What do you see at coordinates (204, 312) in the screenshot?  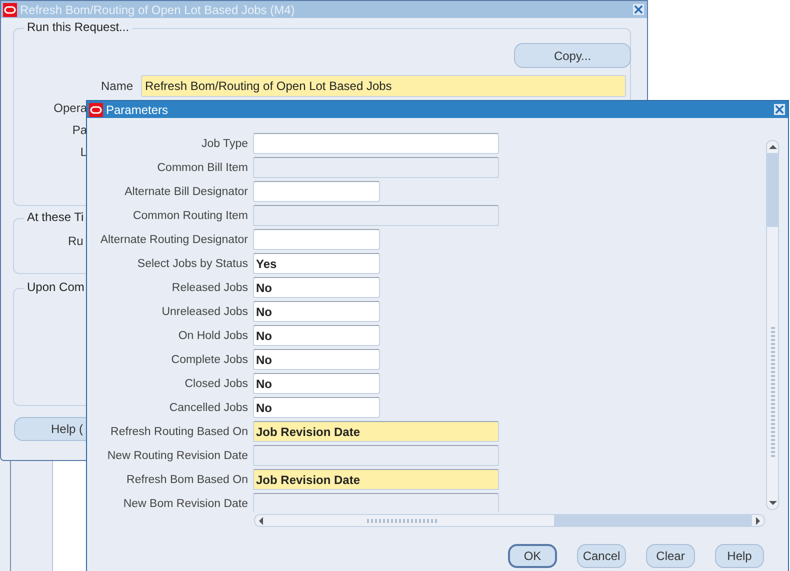 I see `field-label: Unreleased Jobs` at bounding box center [204, 312].